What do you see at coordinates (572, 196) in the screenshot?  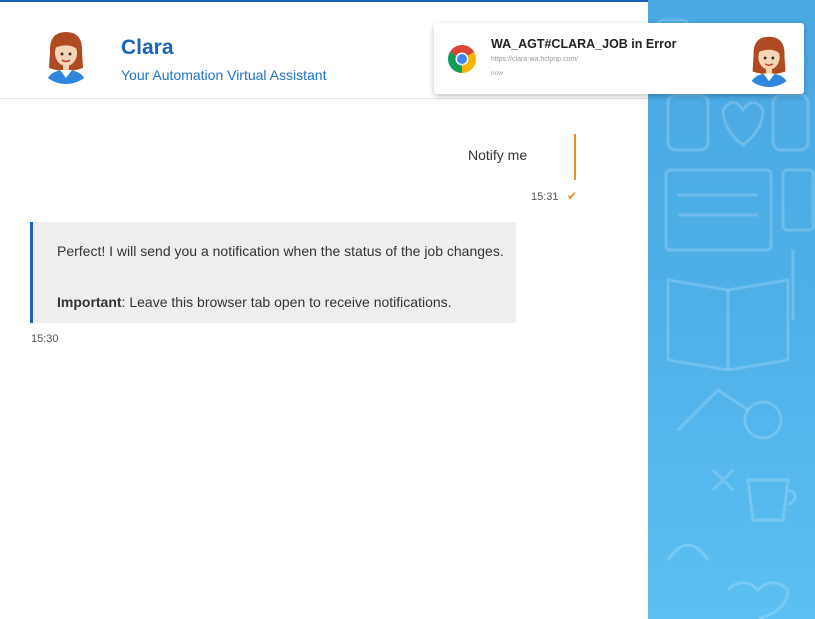 I see `check-icon: ✔` at bounding box center [572, 196].